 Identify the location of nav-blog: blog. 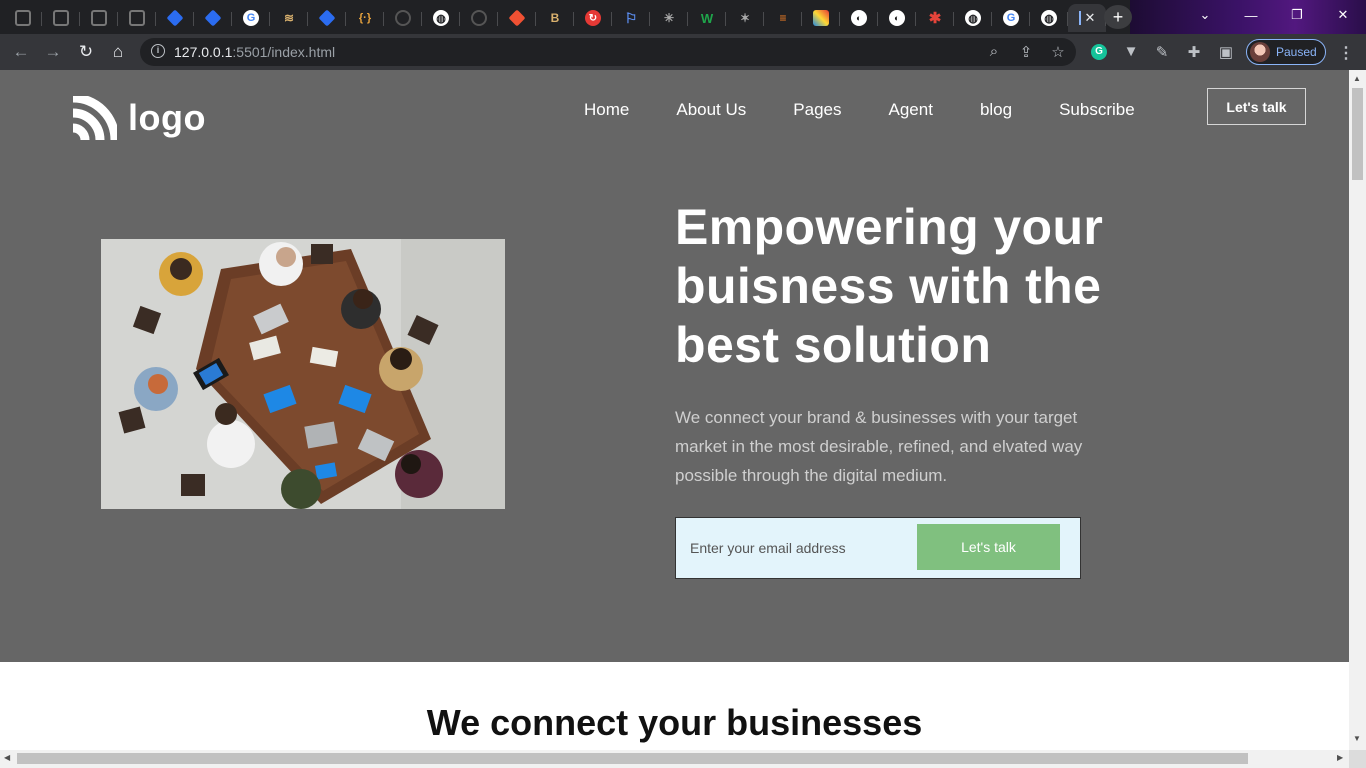
(996, 110).